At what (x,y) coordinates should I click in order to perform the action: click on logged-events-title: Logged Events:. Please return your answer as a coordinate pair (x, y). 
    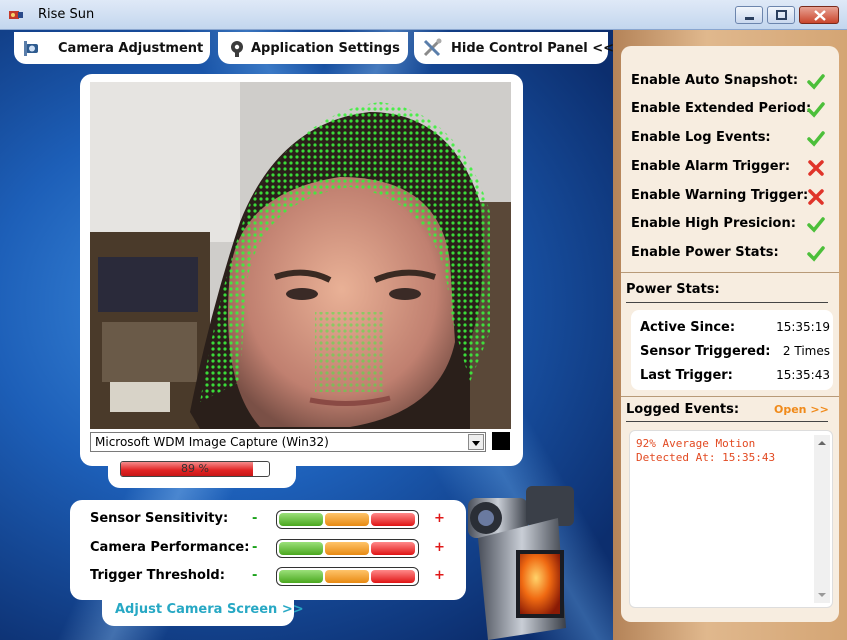
    Looking at the image, I should click on (683, 409).